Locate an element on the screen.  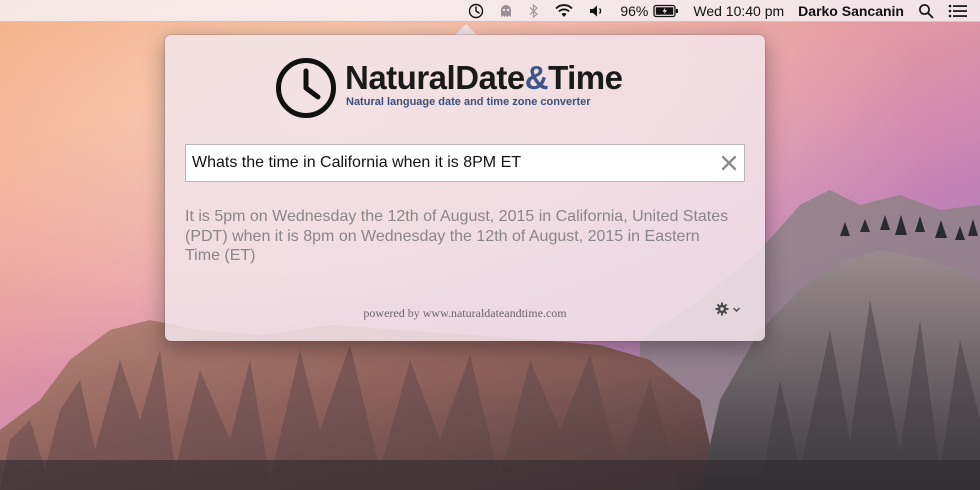
gear-icon is located at coordinates (722, 309).